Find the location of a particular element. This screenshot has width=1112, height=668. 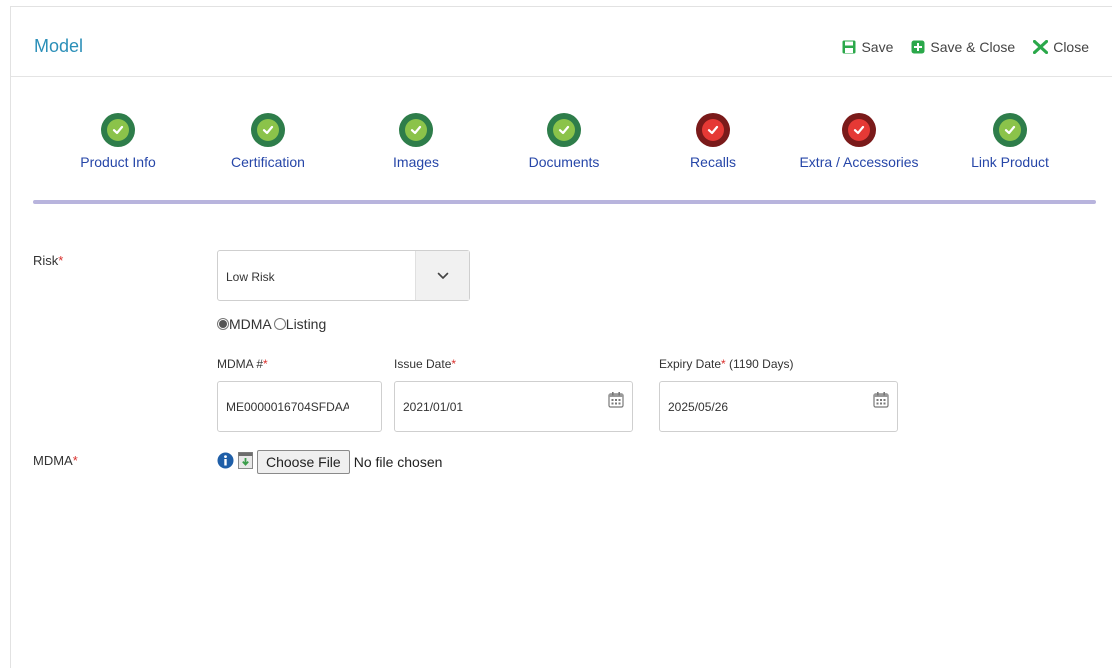

close-x-icon is located at coordinates (1041, 47).